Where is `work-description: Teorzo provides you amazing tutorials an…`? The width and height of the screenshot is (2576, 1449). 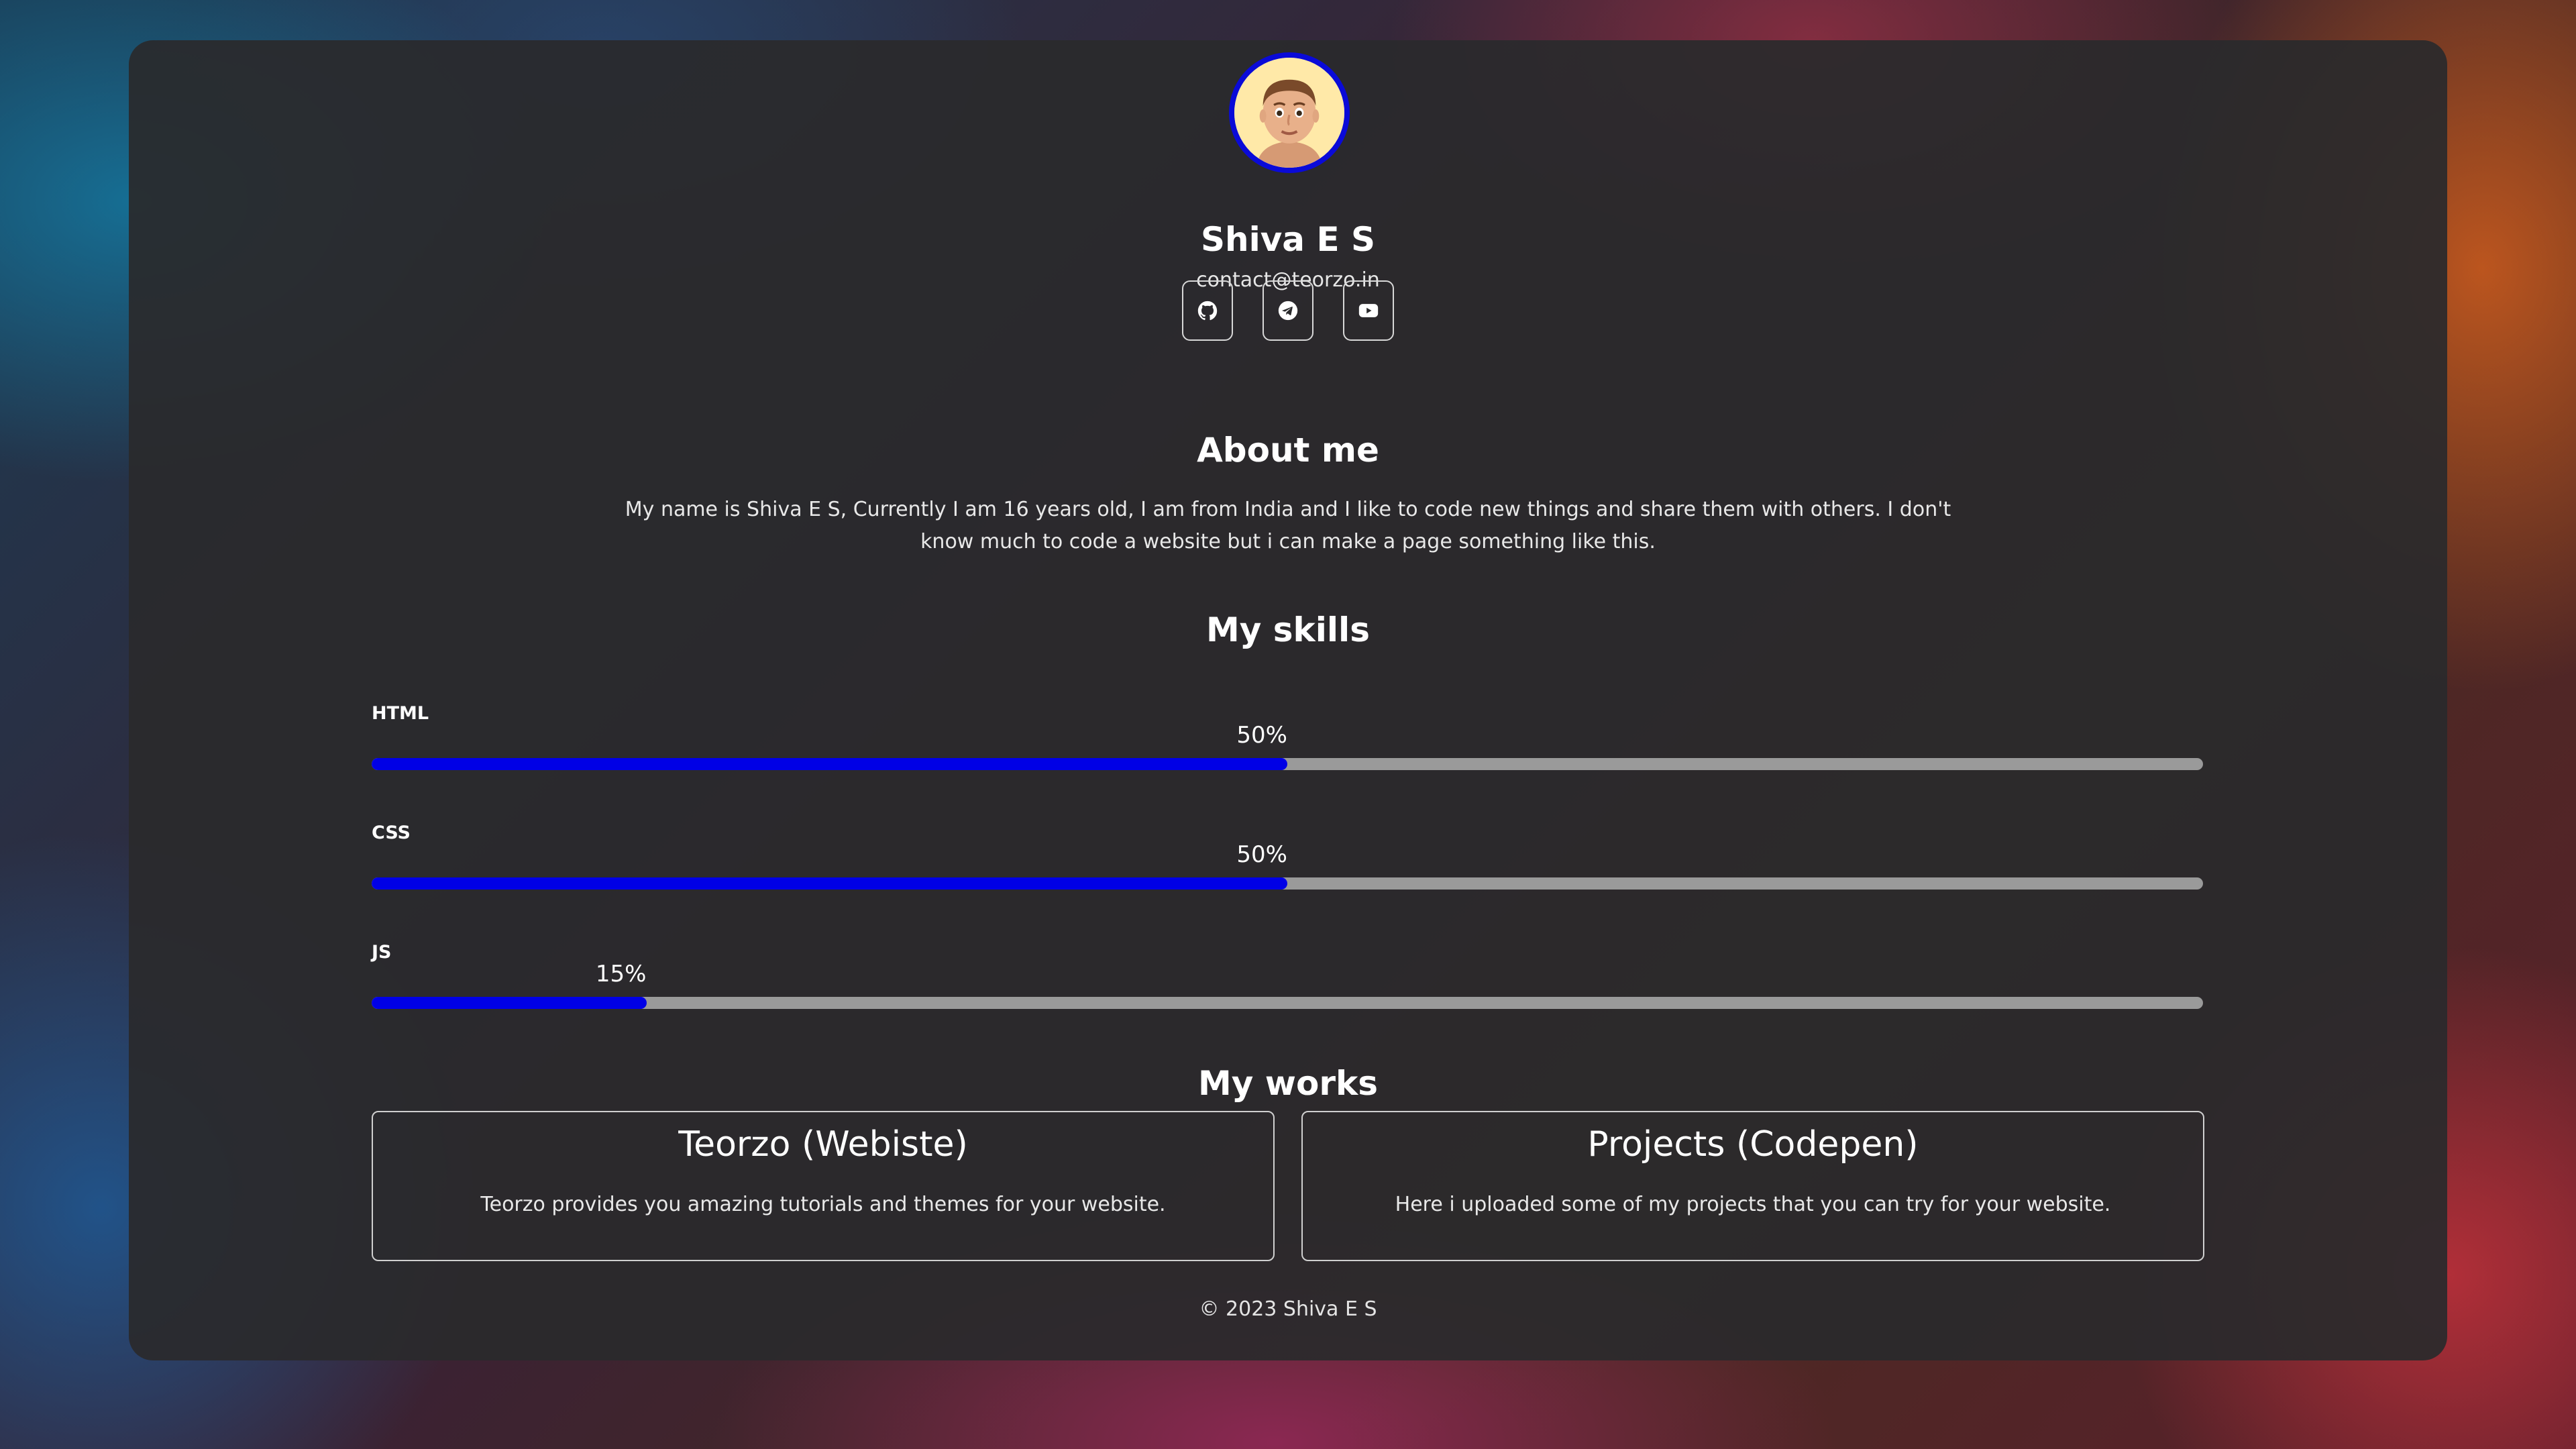 work-description: Teorzo provides you amazing tutorials an… is located at coordinates (823, 1204).